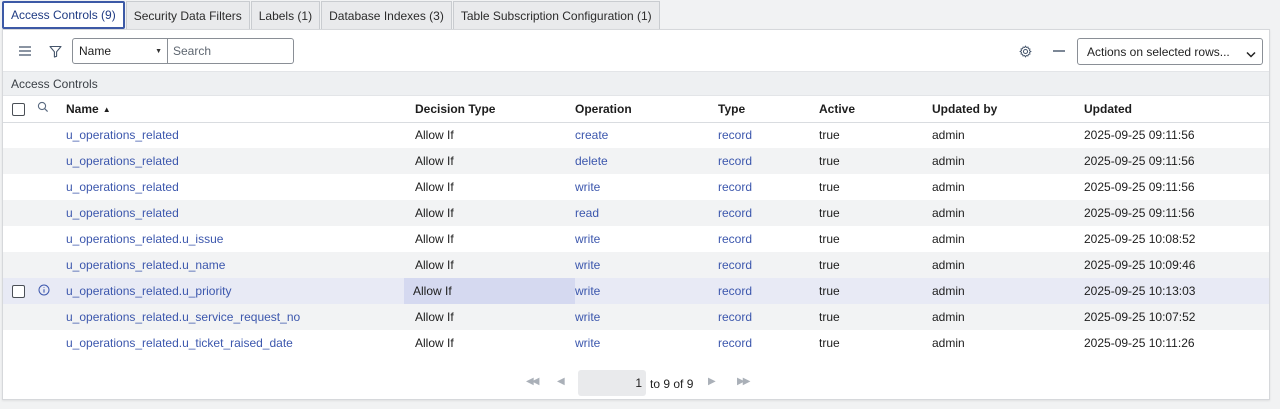 The height and width of the screenshot is (409, 1280). What do you see at coordinates (18, 292) in the screenshot?
I see `row-checkbox` at bounding box center [18, 292].